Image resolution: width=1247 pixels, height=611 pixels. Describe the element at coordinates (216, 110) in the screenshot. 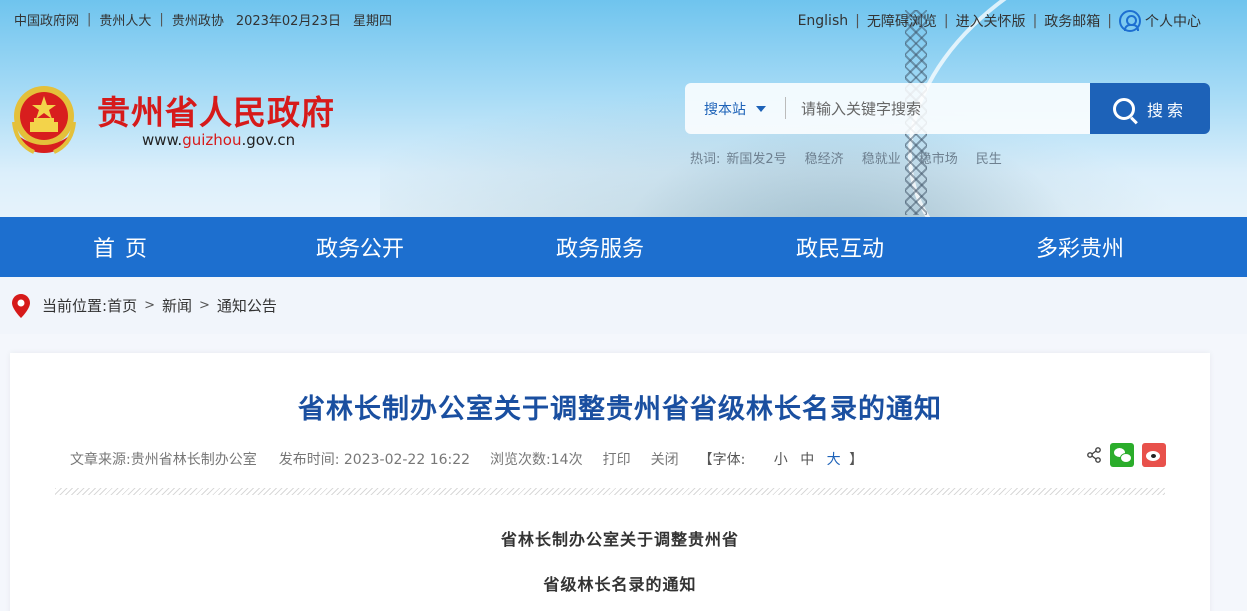

I see `site-title: 贵州省人民政府` at that location.